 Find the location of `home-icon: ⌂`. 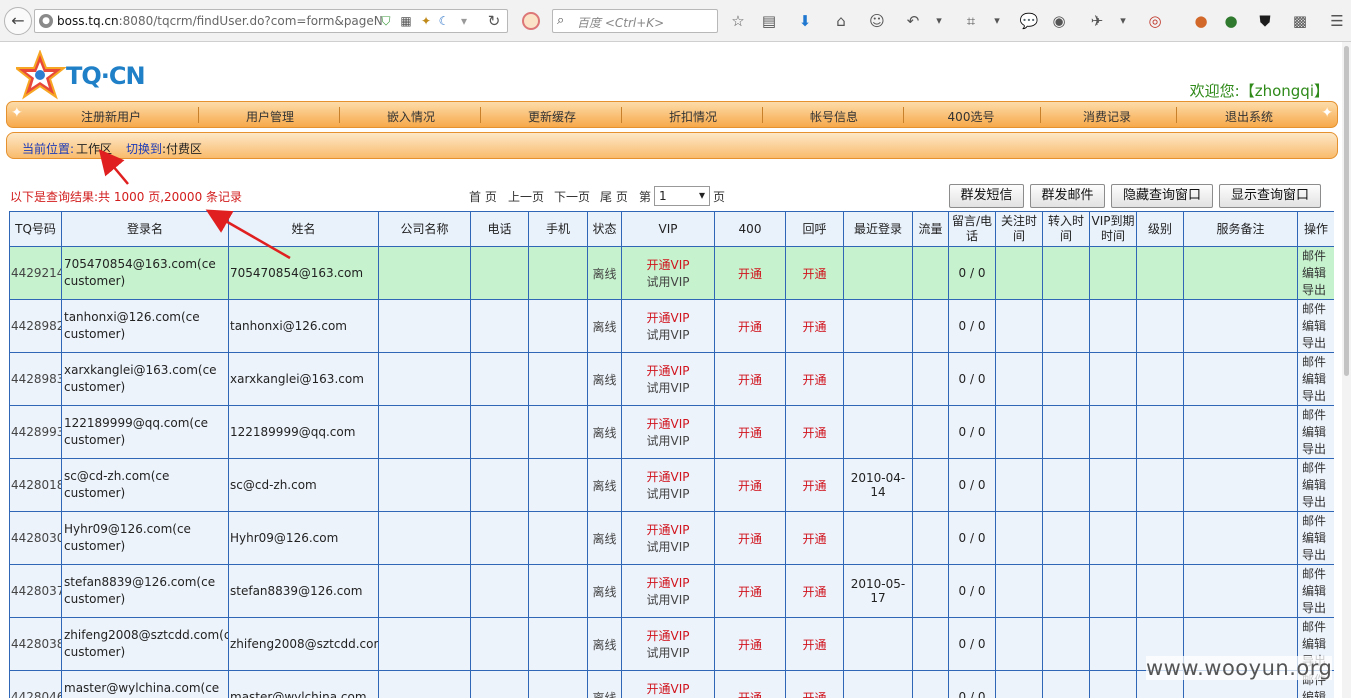

home-icon: ⌂ is located at coordinates (841, 21).